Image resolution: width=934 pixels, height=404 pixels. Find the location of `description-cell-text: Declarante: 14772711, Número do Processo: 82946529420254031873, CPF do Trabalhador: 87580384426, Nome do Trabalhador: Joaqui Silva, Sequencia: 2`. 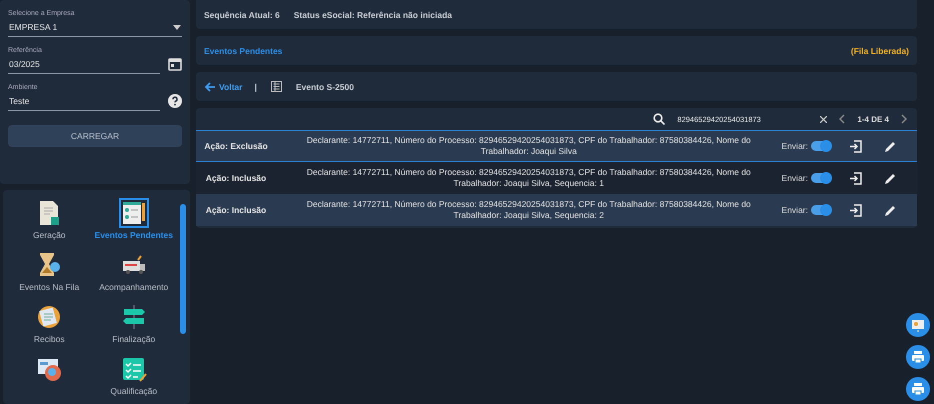

description-cell-text: Declarante: 14772711, Número do Processo: 82946529420254031873, CPF do Trabalhador: 87580384426, Nome do Trabalhador: Joaqui Silva, Sequencia: 2 is located at coordinates (529, 210).